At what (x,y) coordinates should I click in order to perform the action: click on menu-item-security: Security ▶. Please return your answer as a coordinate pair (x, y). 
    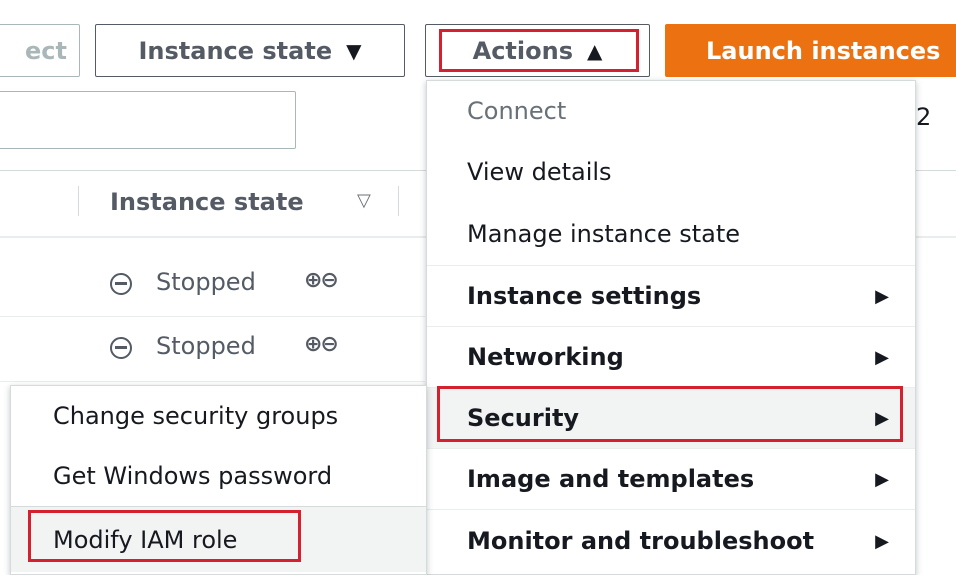
    Looking at the image, I should click on (671, 418).